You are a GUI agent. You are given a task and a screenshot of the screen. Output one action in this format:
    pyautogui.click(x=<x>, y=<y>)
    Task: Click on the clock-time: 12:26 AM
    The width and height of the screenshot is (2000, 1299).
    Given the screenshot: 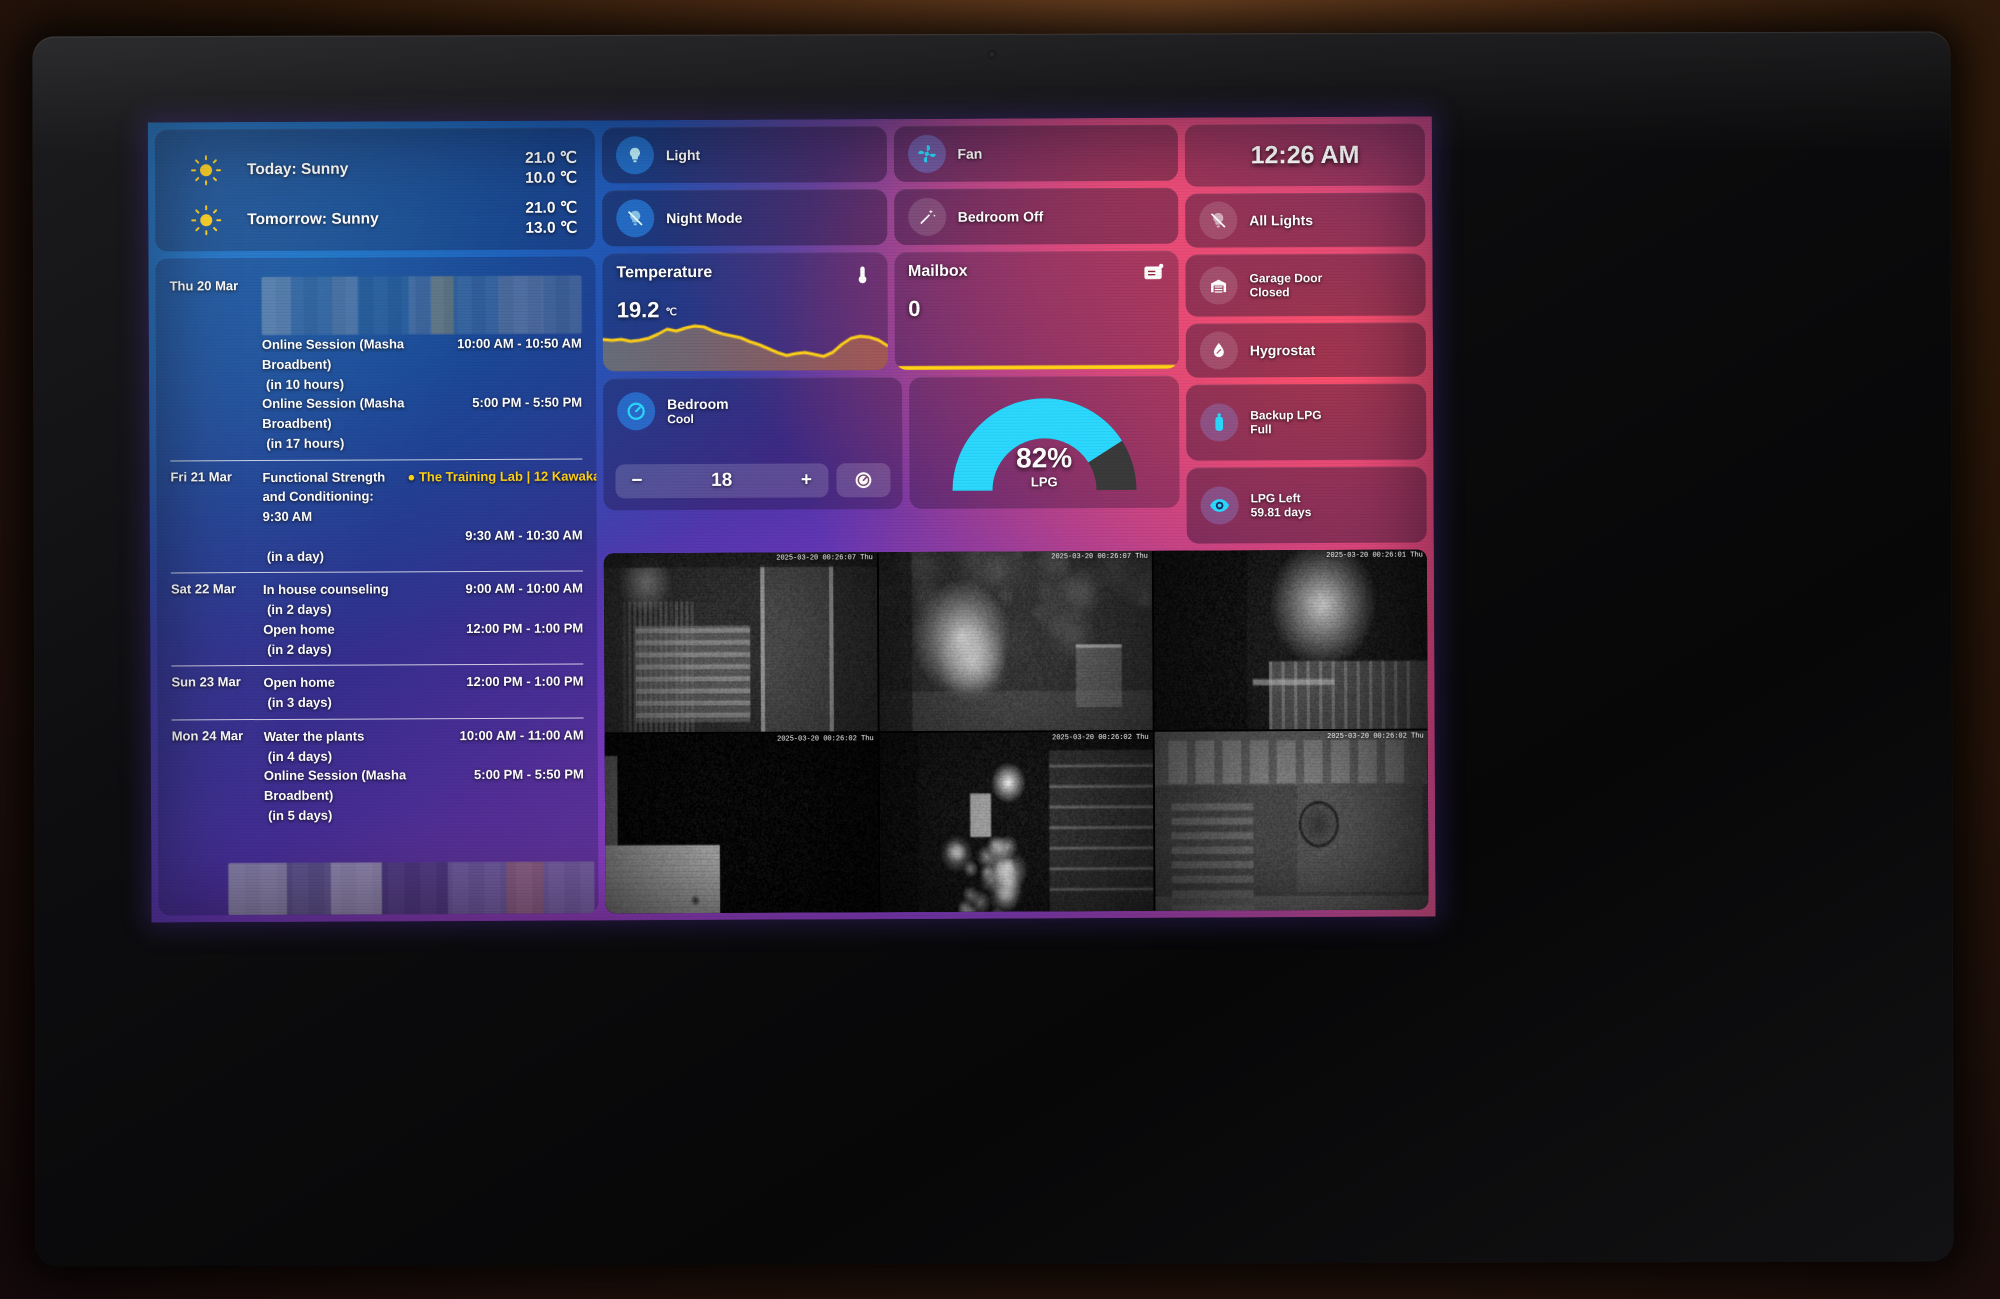 What is the action you would take?
    pyautogui.click(x=1305, y=154)
    